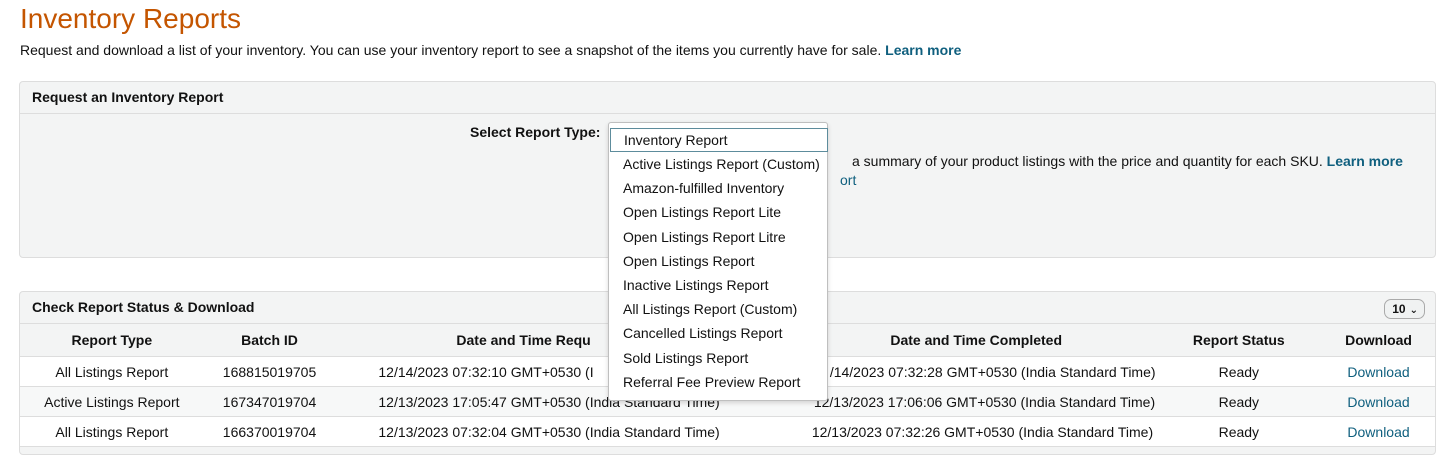 The image size is (1456, 455). What do you see at coordinates (130, 18) in the screenshot?
I see `page-title: Inventory Reports` at bounding box center [130, 18].